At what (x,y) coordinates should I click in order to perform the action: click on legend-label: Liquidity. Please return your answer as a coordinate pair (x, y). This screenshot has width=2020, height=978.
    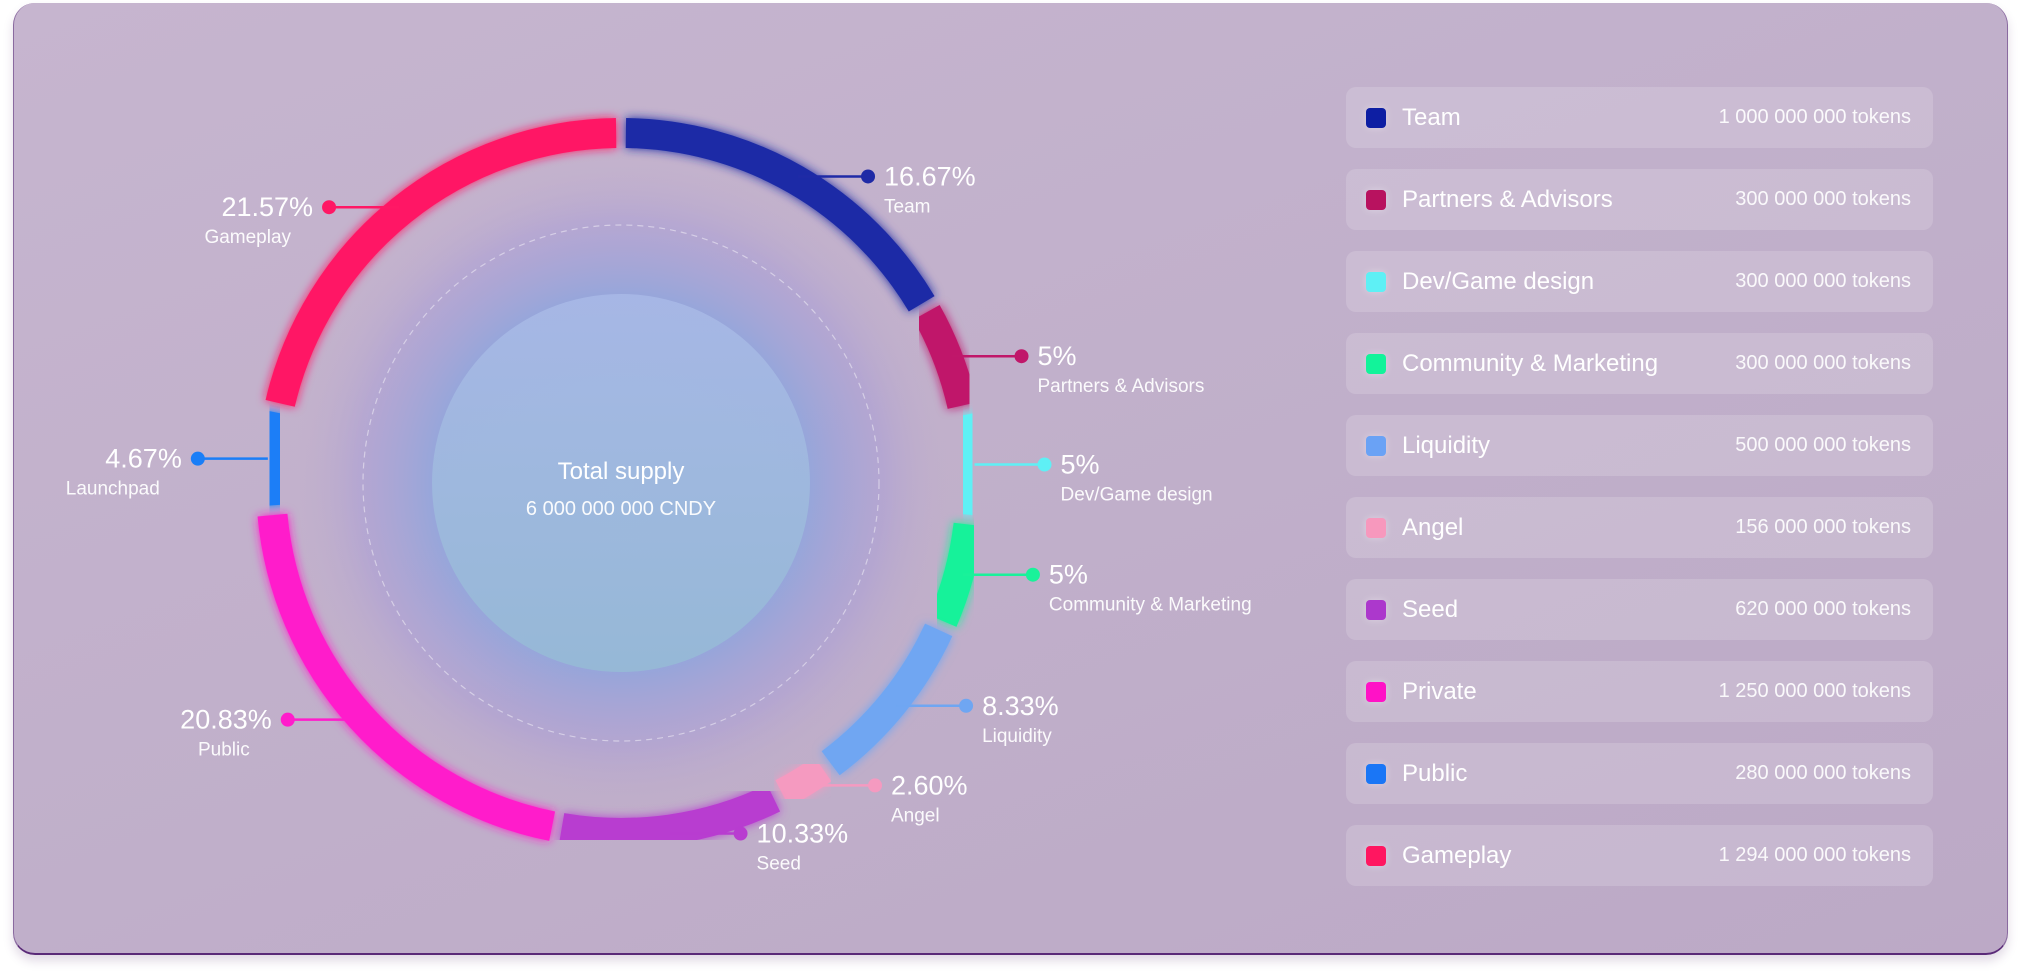
    Looking at the image, I should click on (1446, 445).